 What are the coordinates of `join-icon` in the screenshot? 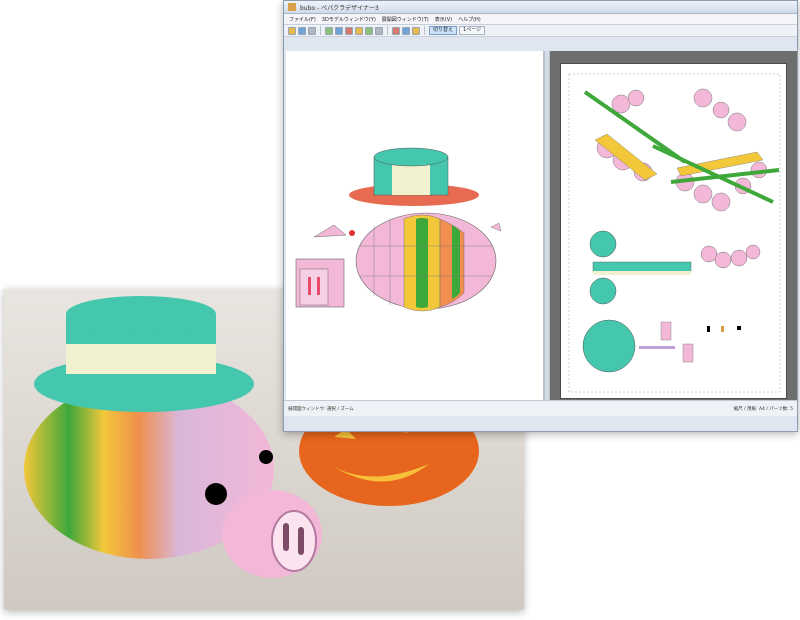 It's located at (369, 30).